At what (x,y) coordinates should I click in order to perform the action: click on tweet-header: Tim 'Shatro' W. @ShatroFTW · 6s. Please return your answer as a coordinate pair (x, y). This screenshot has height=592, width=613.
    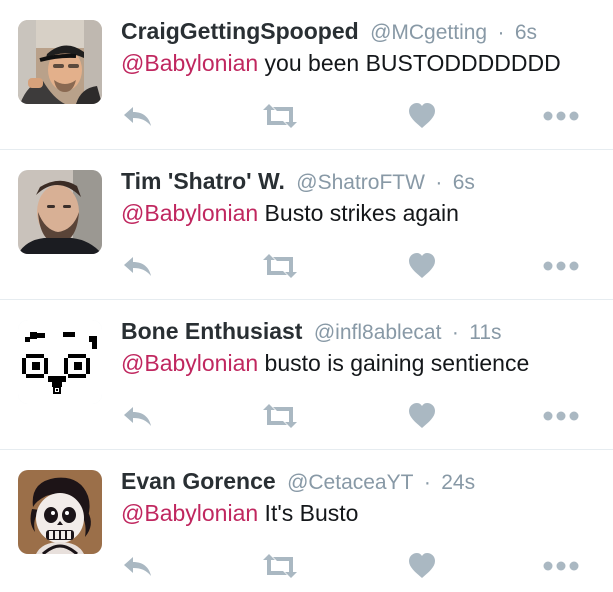
    Looking at the image, I should click on (298, 181).